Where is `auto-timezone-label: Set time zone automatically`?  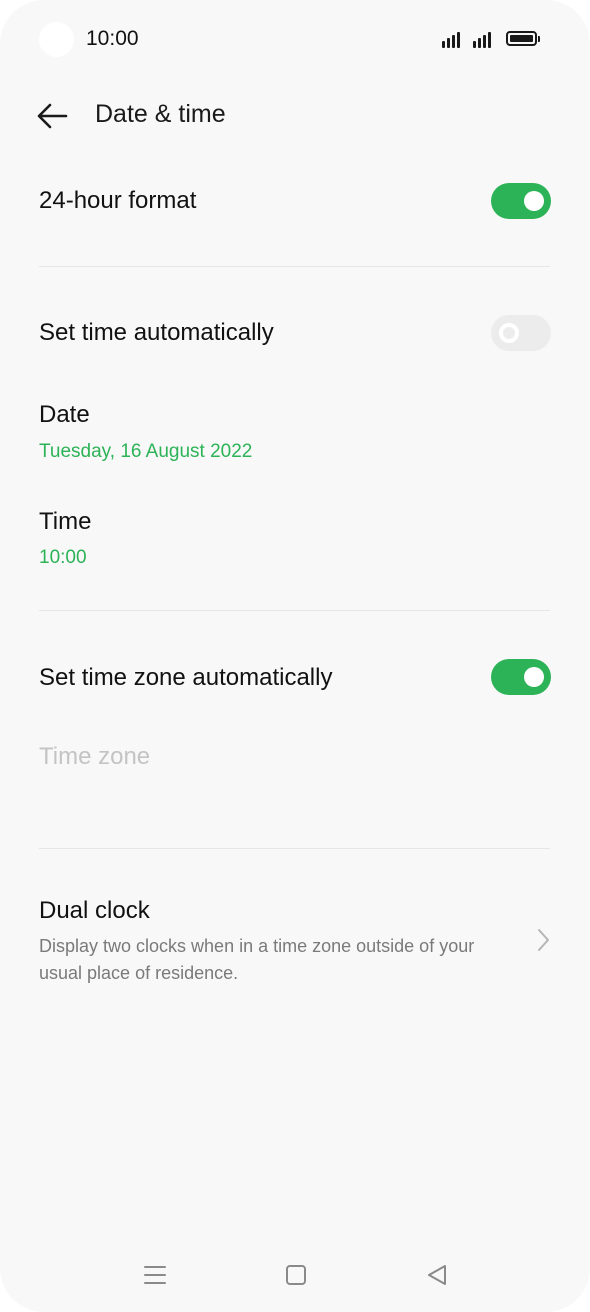
auto-timezone-label: Set time zone automatically is located at coordinates (186, 677).